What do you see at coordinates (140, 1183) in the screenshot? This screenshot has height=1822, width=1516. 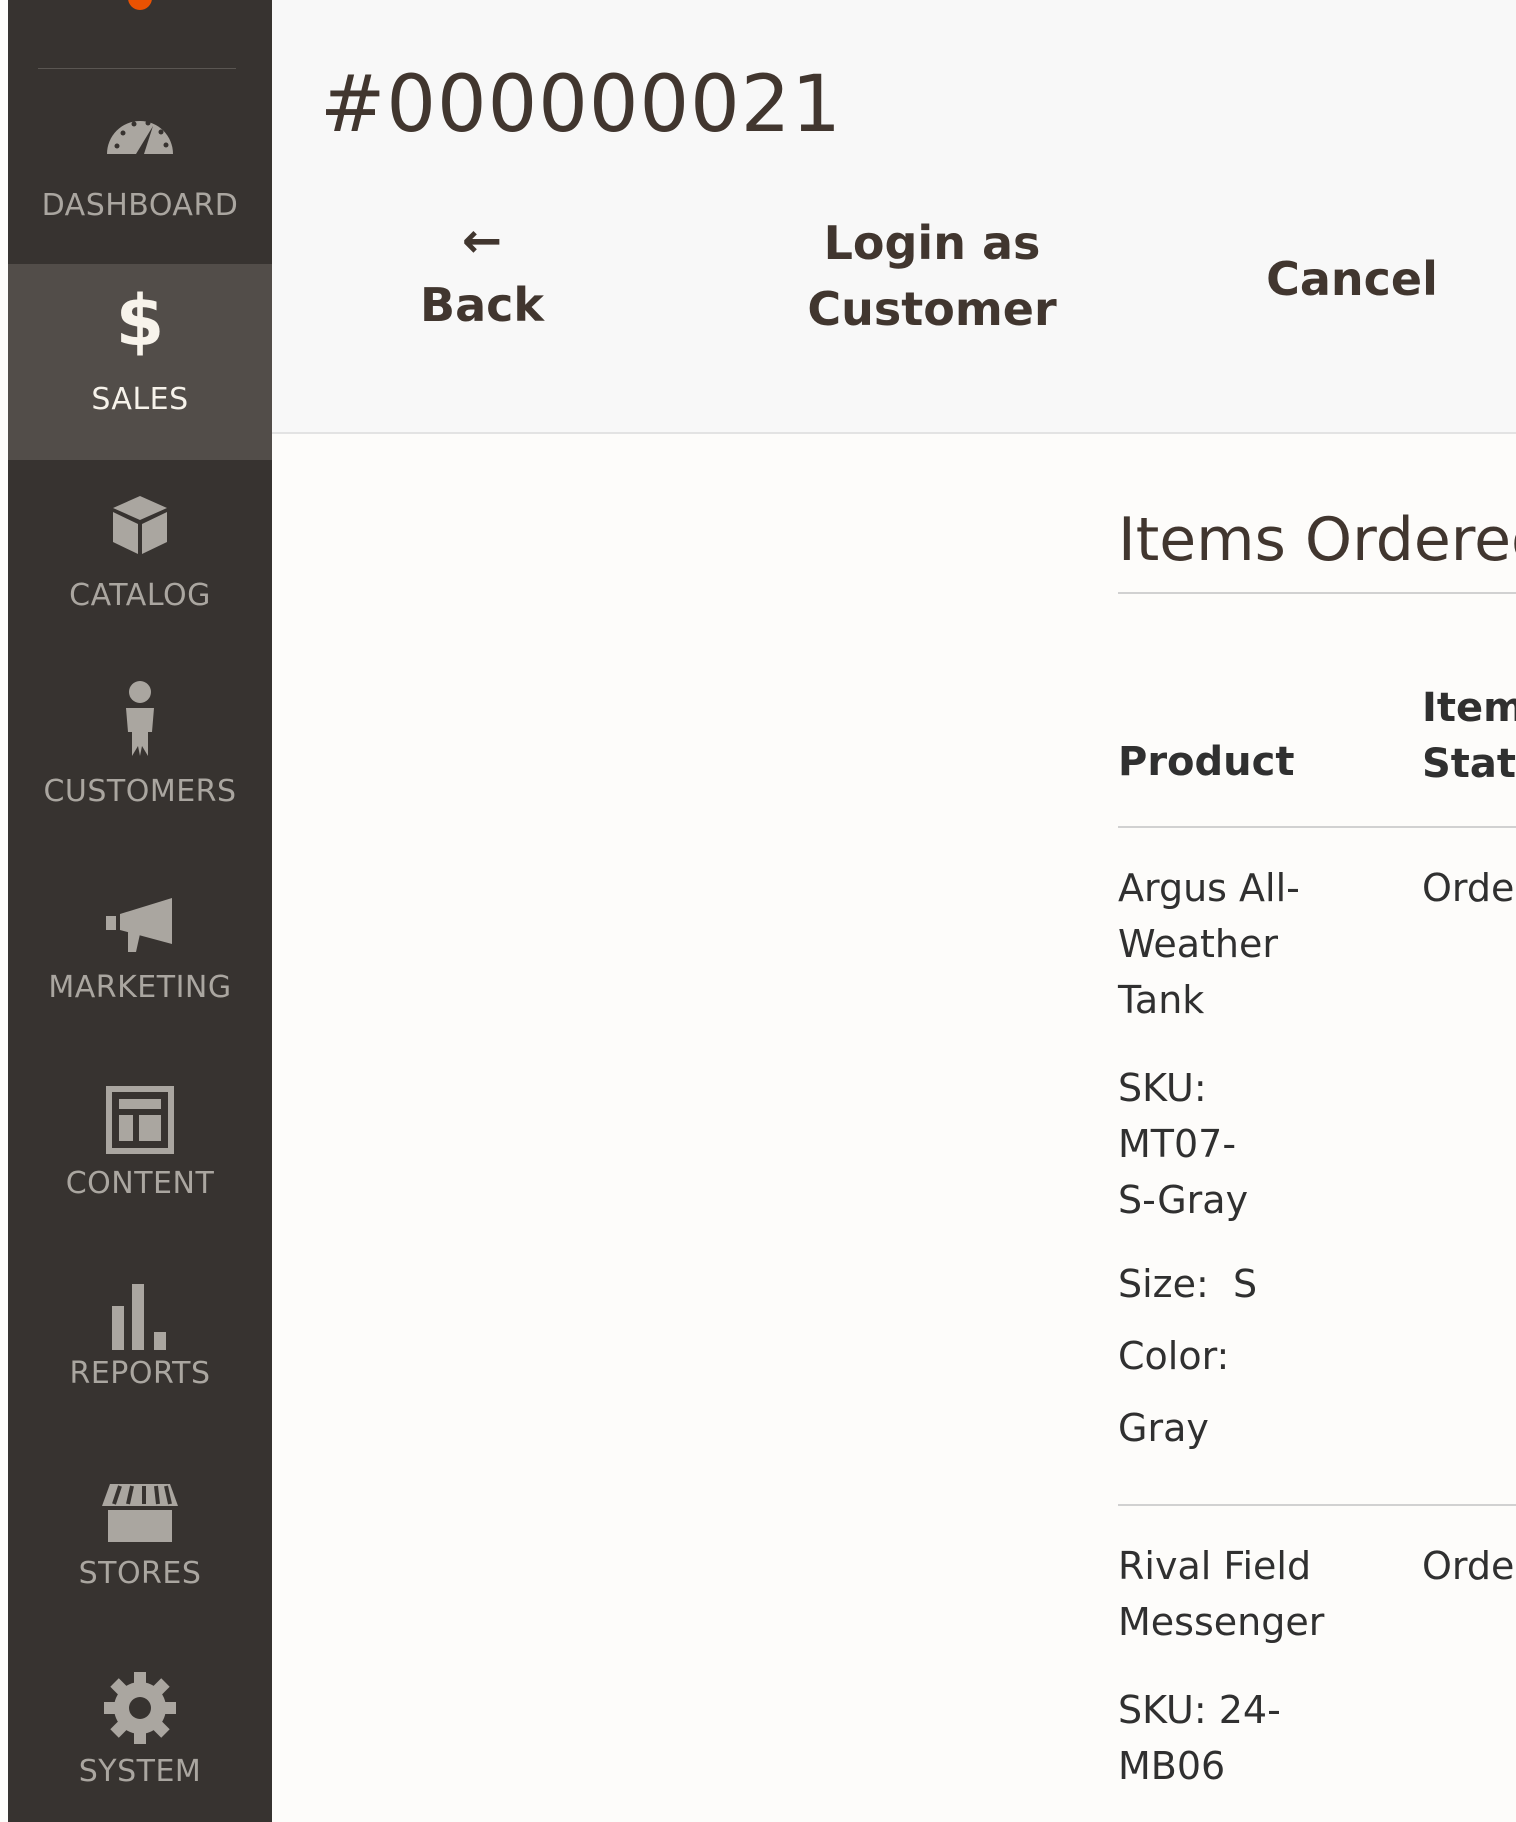 I see `sidebar-item-label: CONTENT` at bounding box center [140, 1183].